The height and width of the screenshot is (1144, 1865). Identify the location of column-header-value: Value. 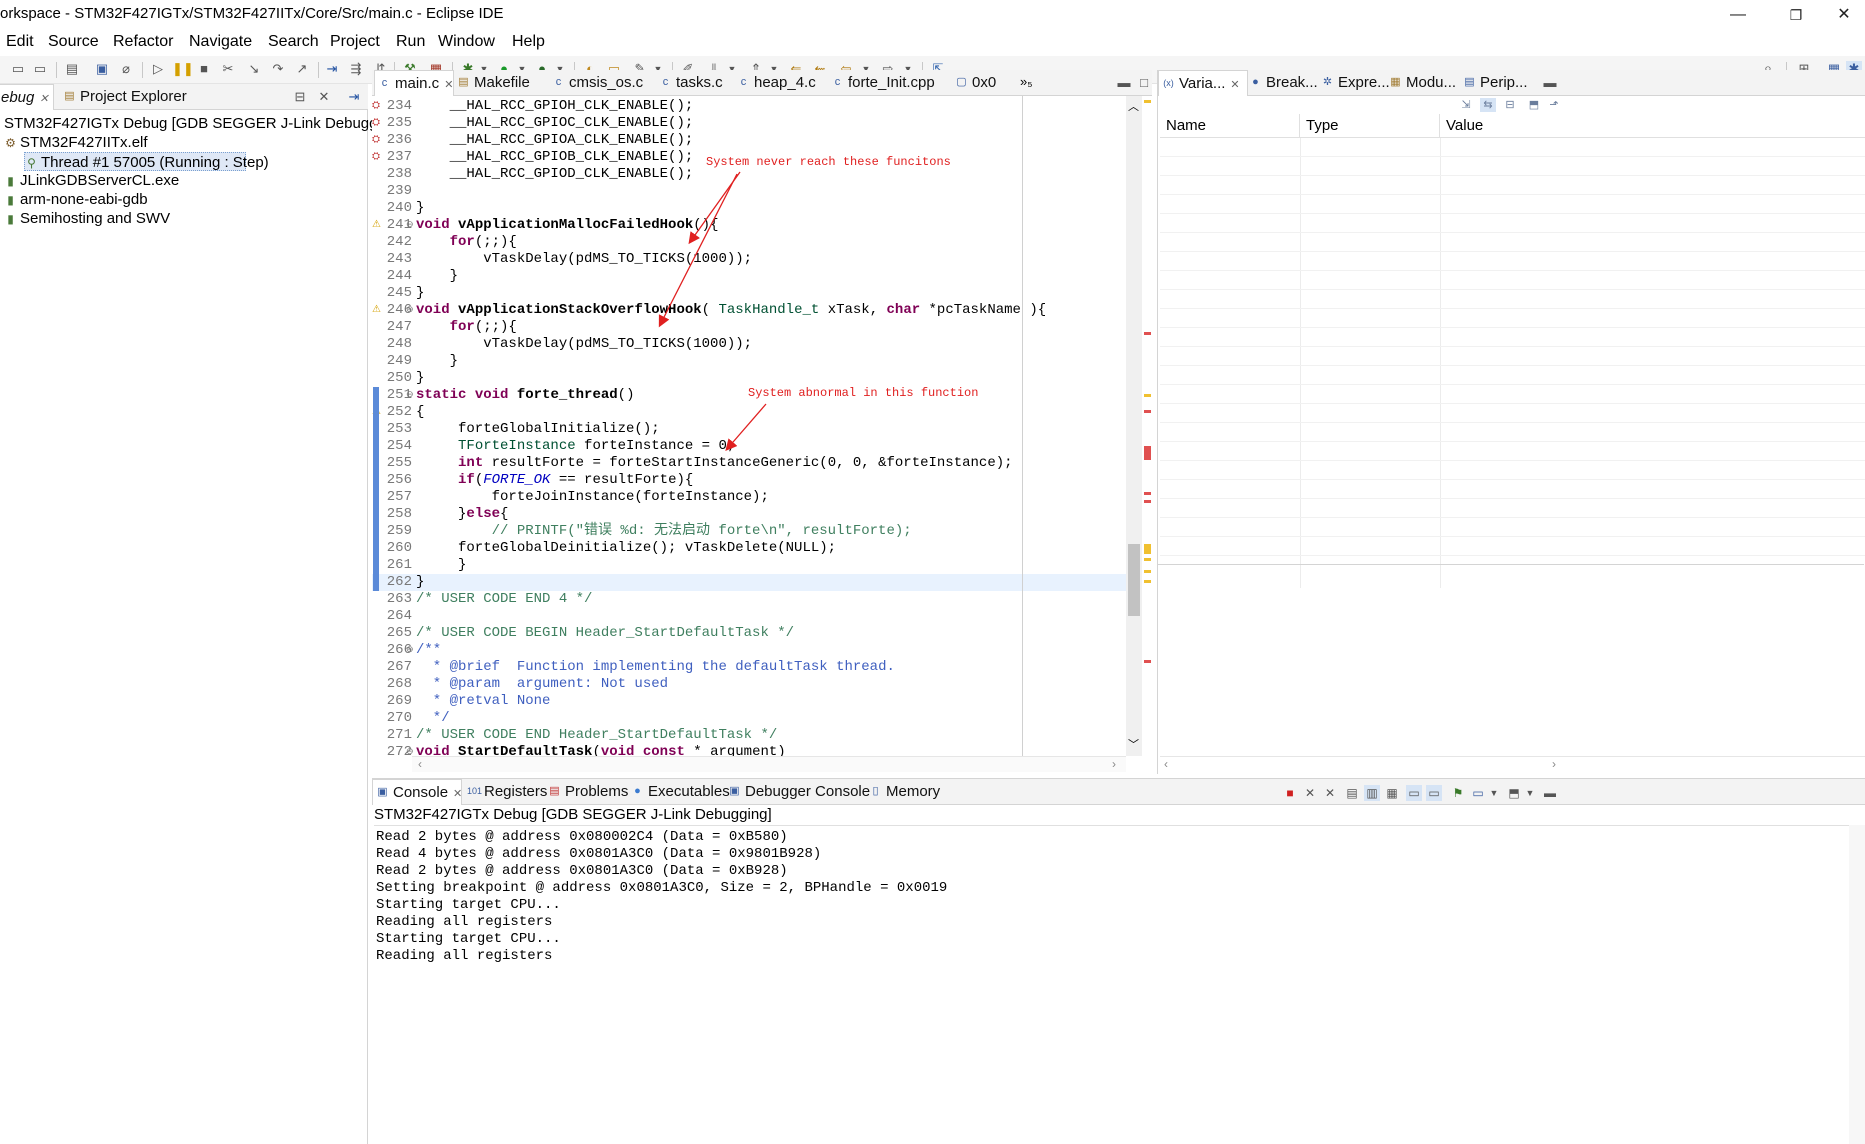
(1652, 126).